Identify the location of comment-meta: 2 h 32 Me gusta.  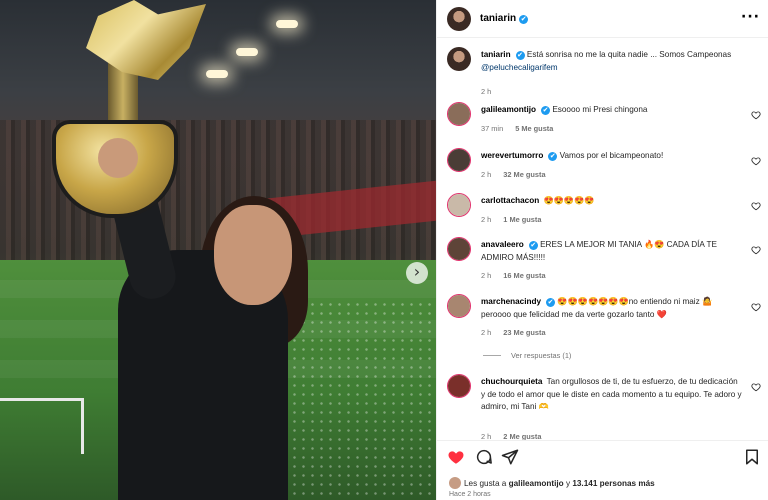
(519, 174).